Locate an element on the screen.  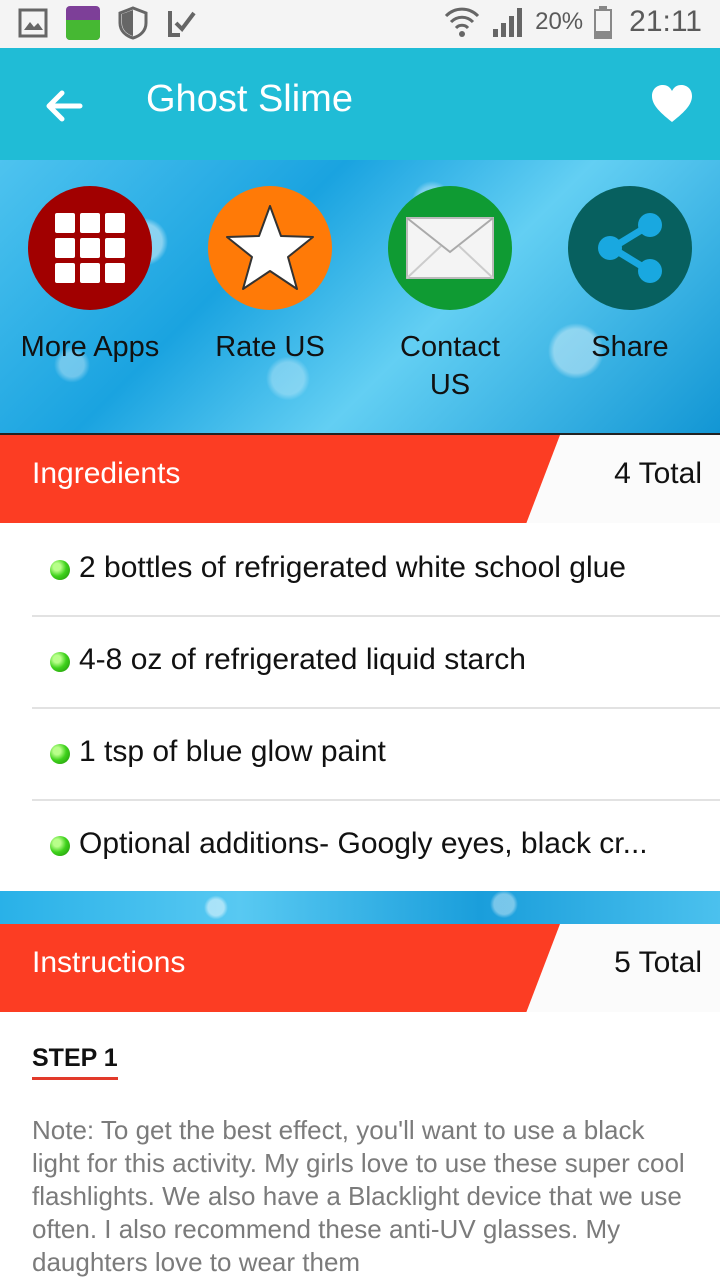
rate-us-button: Rate US is located at coordinates (270, 276).